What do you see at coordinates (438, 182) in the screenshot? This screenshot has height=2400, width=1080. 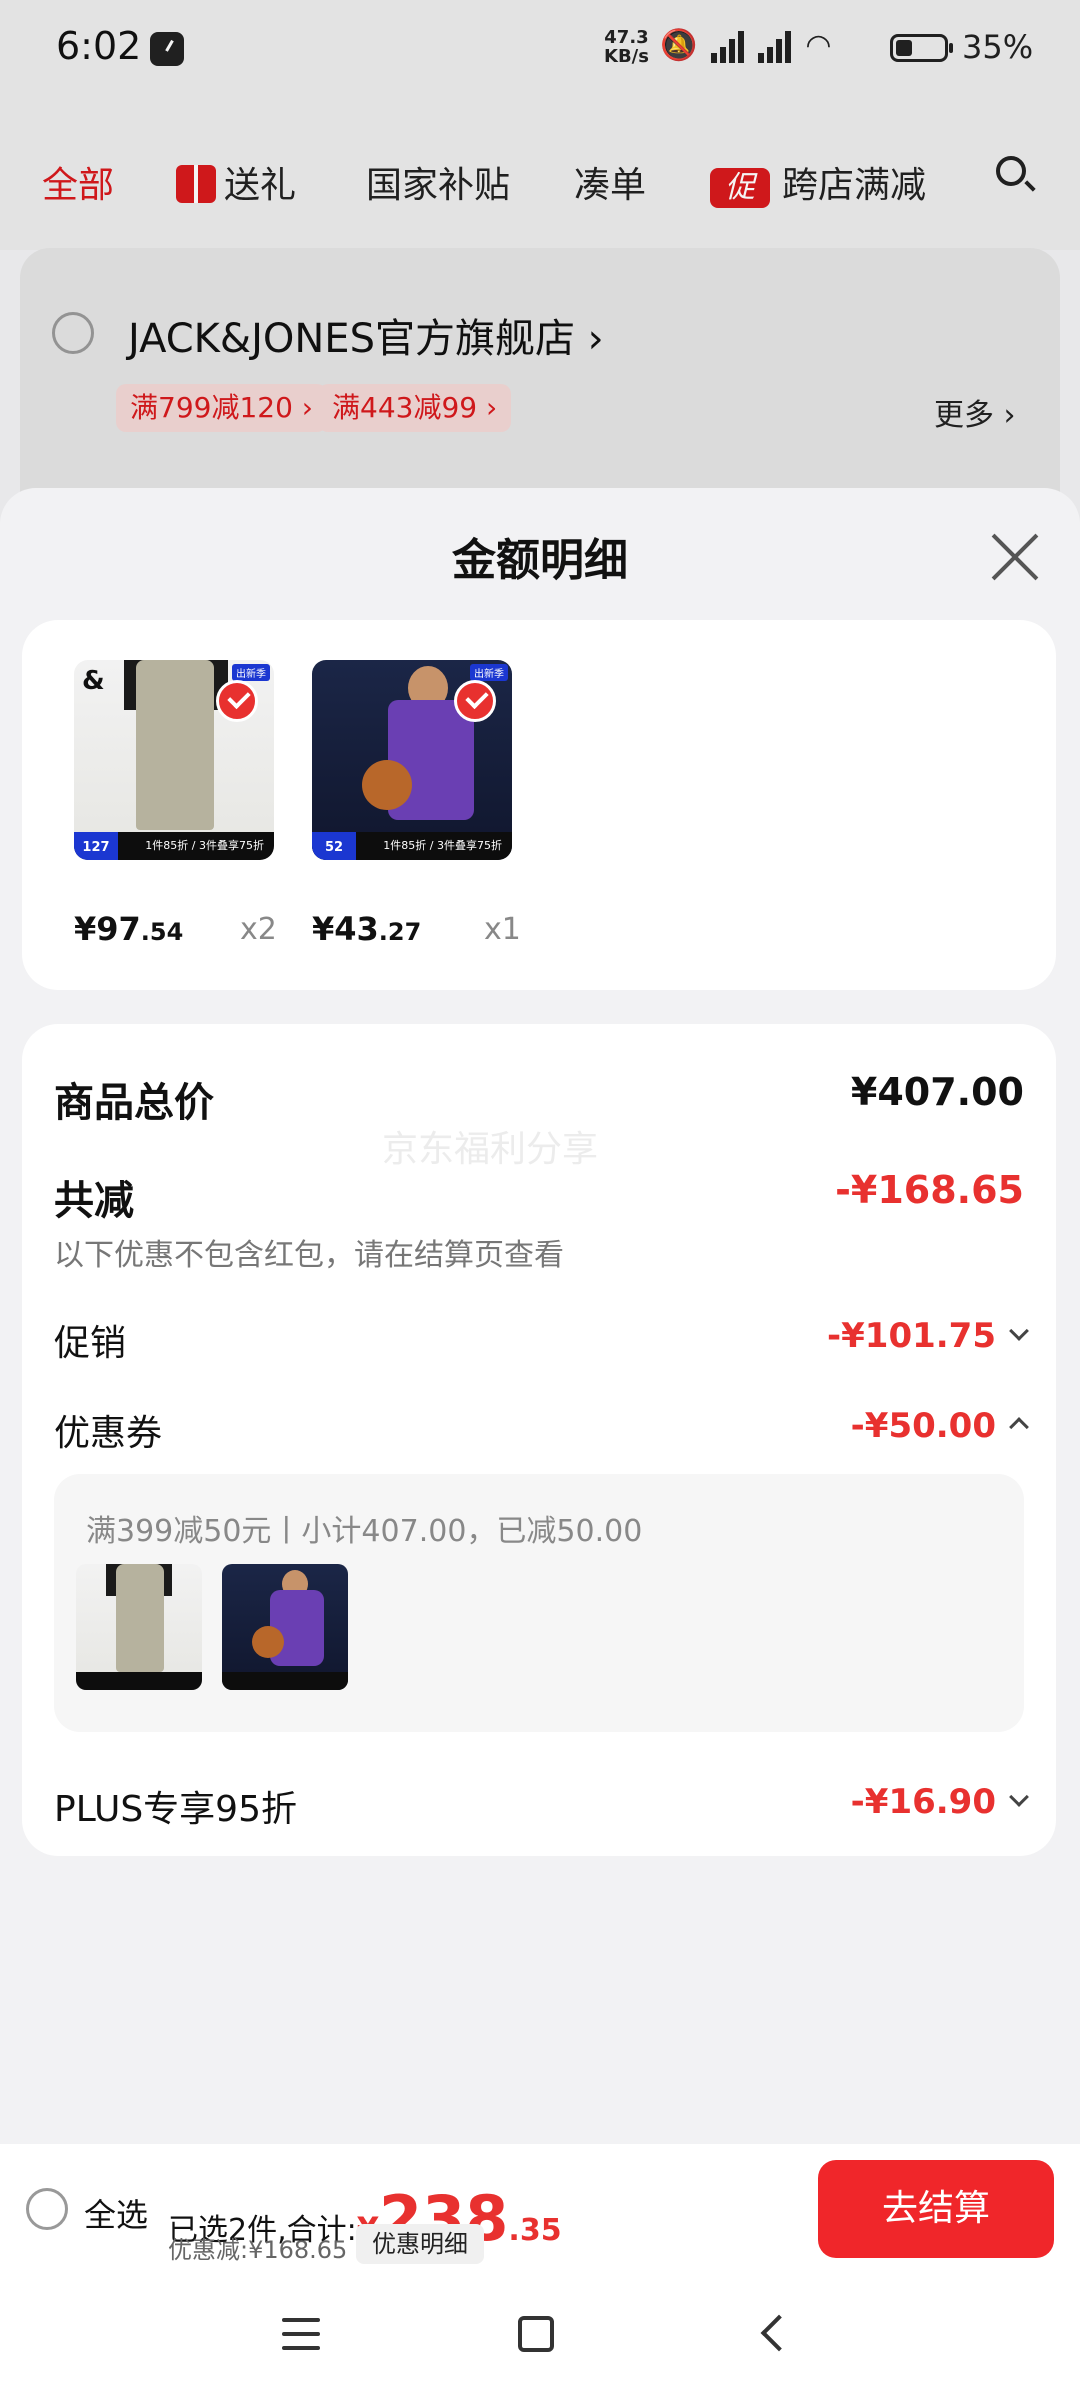 I see `tab-national-subsidy: 国家补贴` at bounding box center [438, 182].